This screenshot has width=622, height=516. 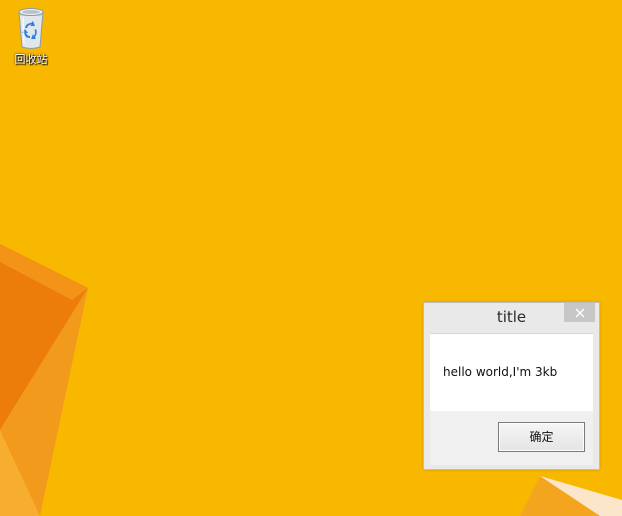 I want to click on message-area: hello world,I'm 3kb, so click(x=511, y=372).